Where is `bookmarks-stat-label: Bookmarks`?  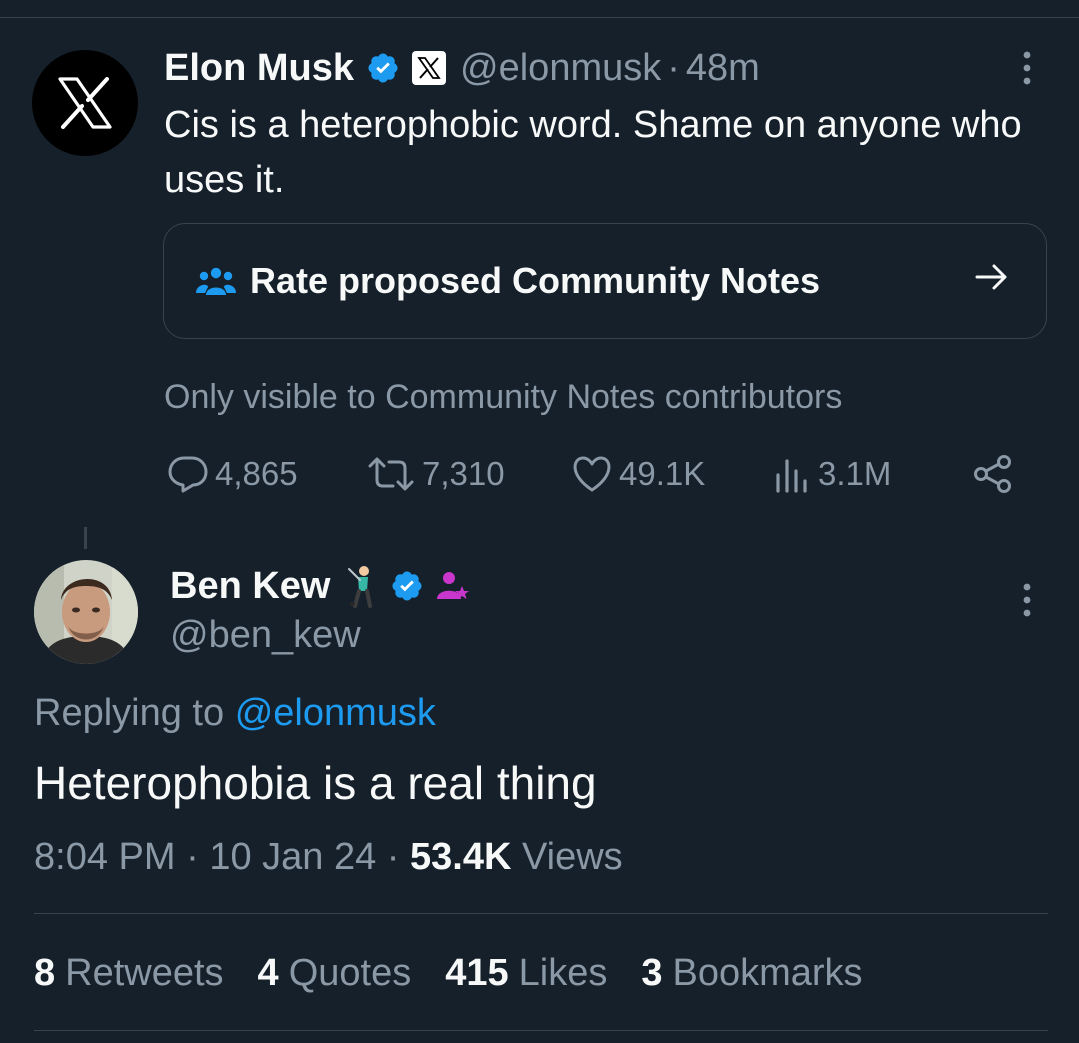 bookmarks-stat-label: Bookmarks is located at coordinates (767, 973).